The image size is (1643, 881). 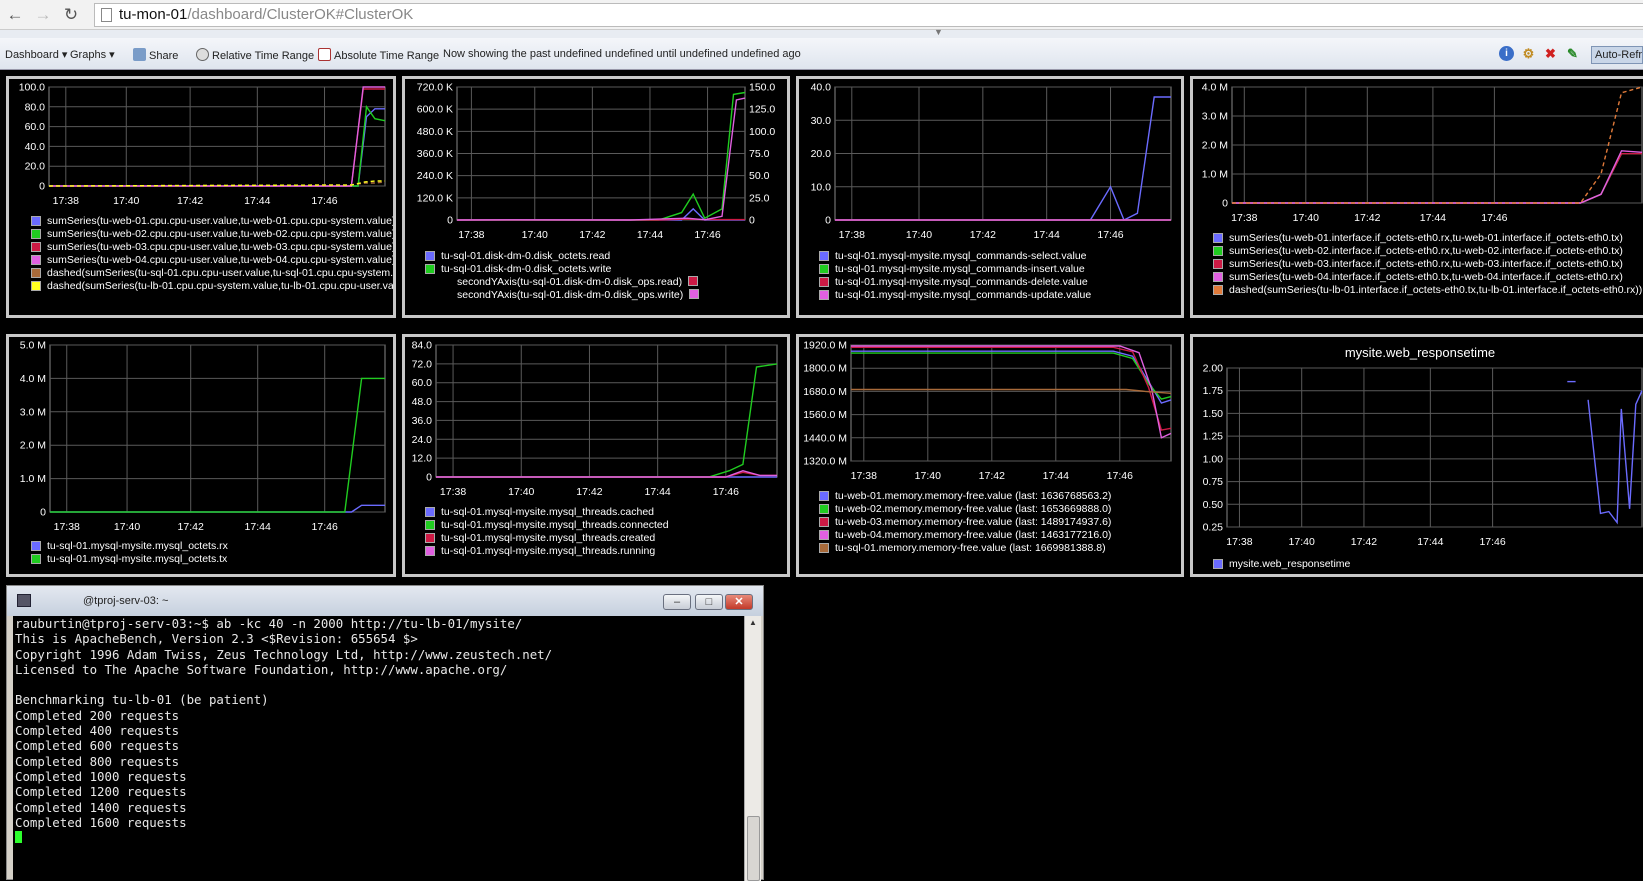 What do you see at coordinates (202, 54) in the screenshot?
I see `clock-icon` at bounding box center [202, 54].